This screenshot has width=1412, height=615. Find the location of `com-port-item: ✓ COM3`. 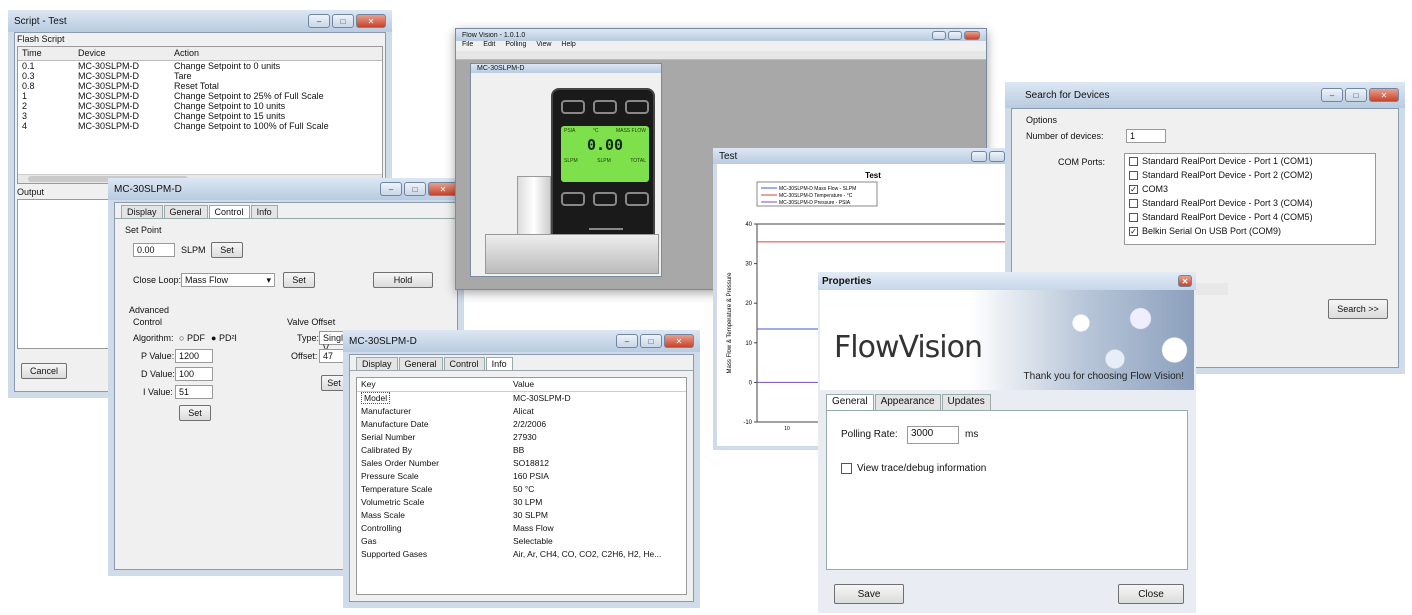

com-port-item: ✓ COM3 is located at coordinates (1250, 189).